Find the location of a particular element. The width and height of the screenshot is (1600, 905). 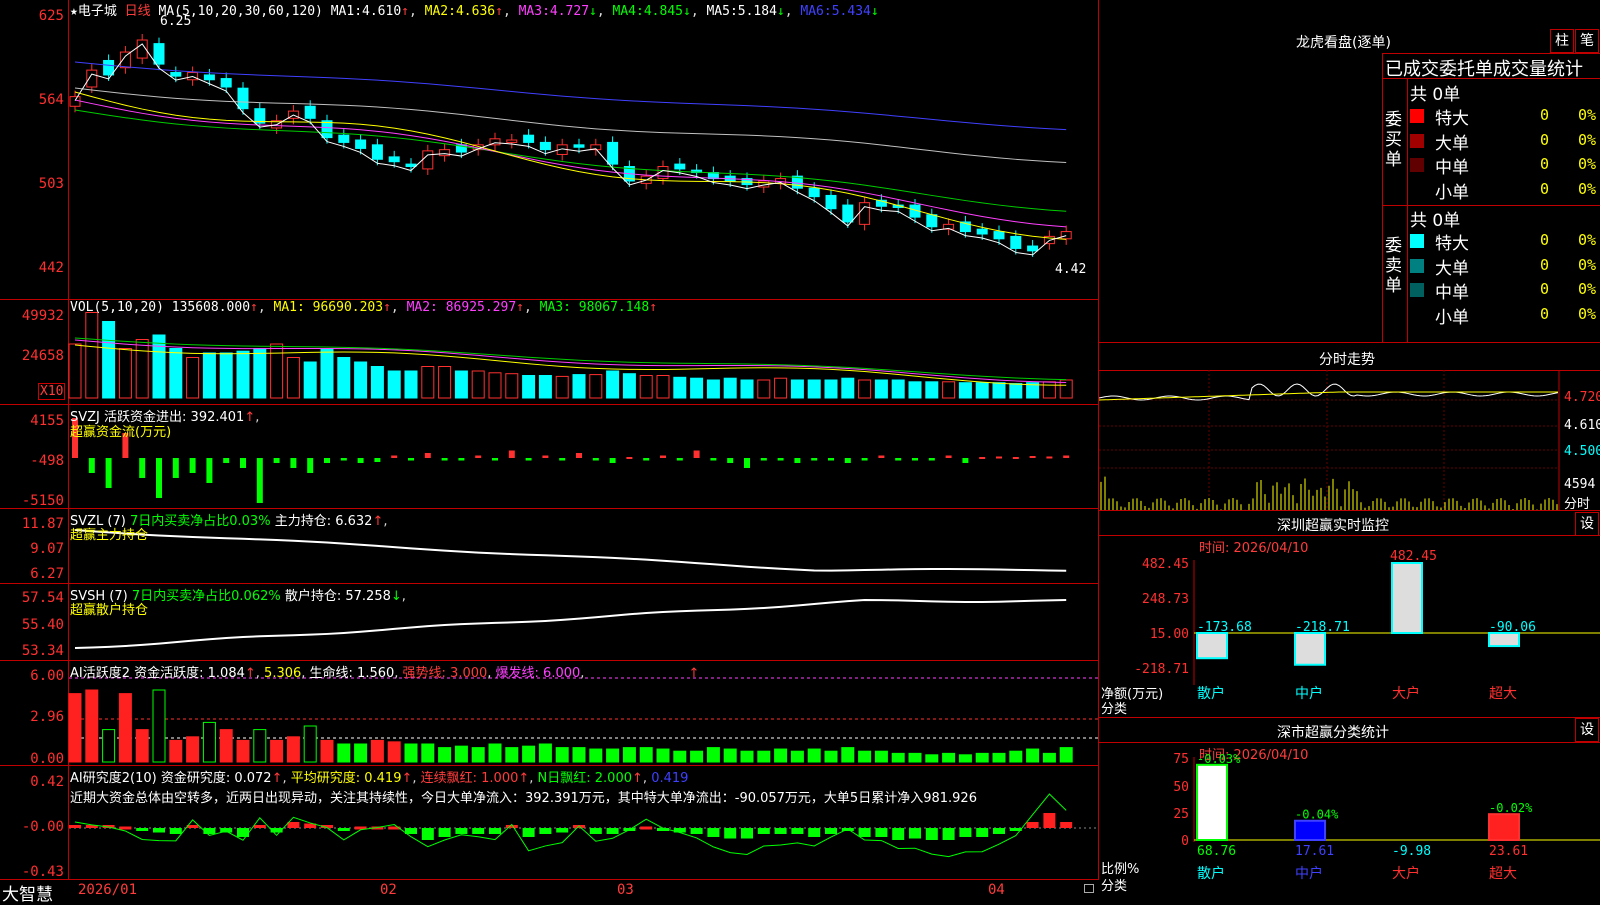

research-value: 资金研究度: 0.072 is located at coordinates (216, 778).